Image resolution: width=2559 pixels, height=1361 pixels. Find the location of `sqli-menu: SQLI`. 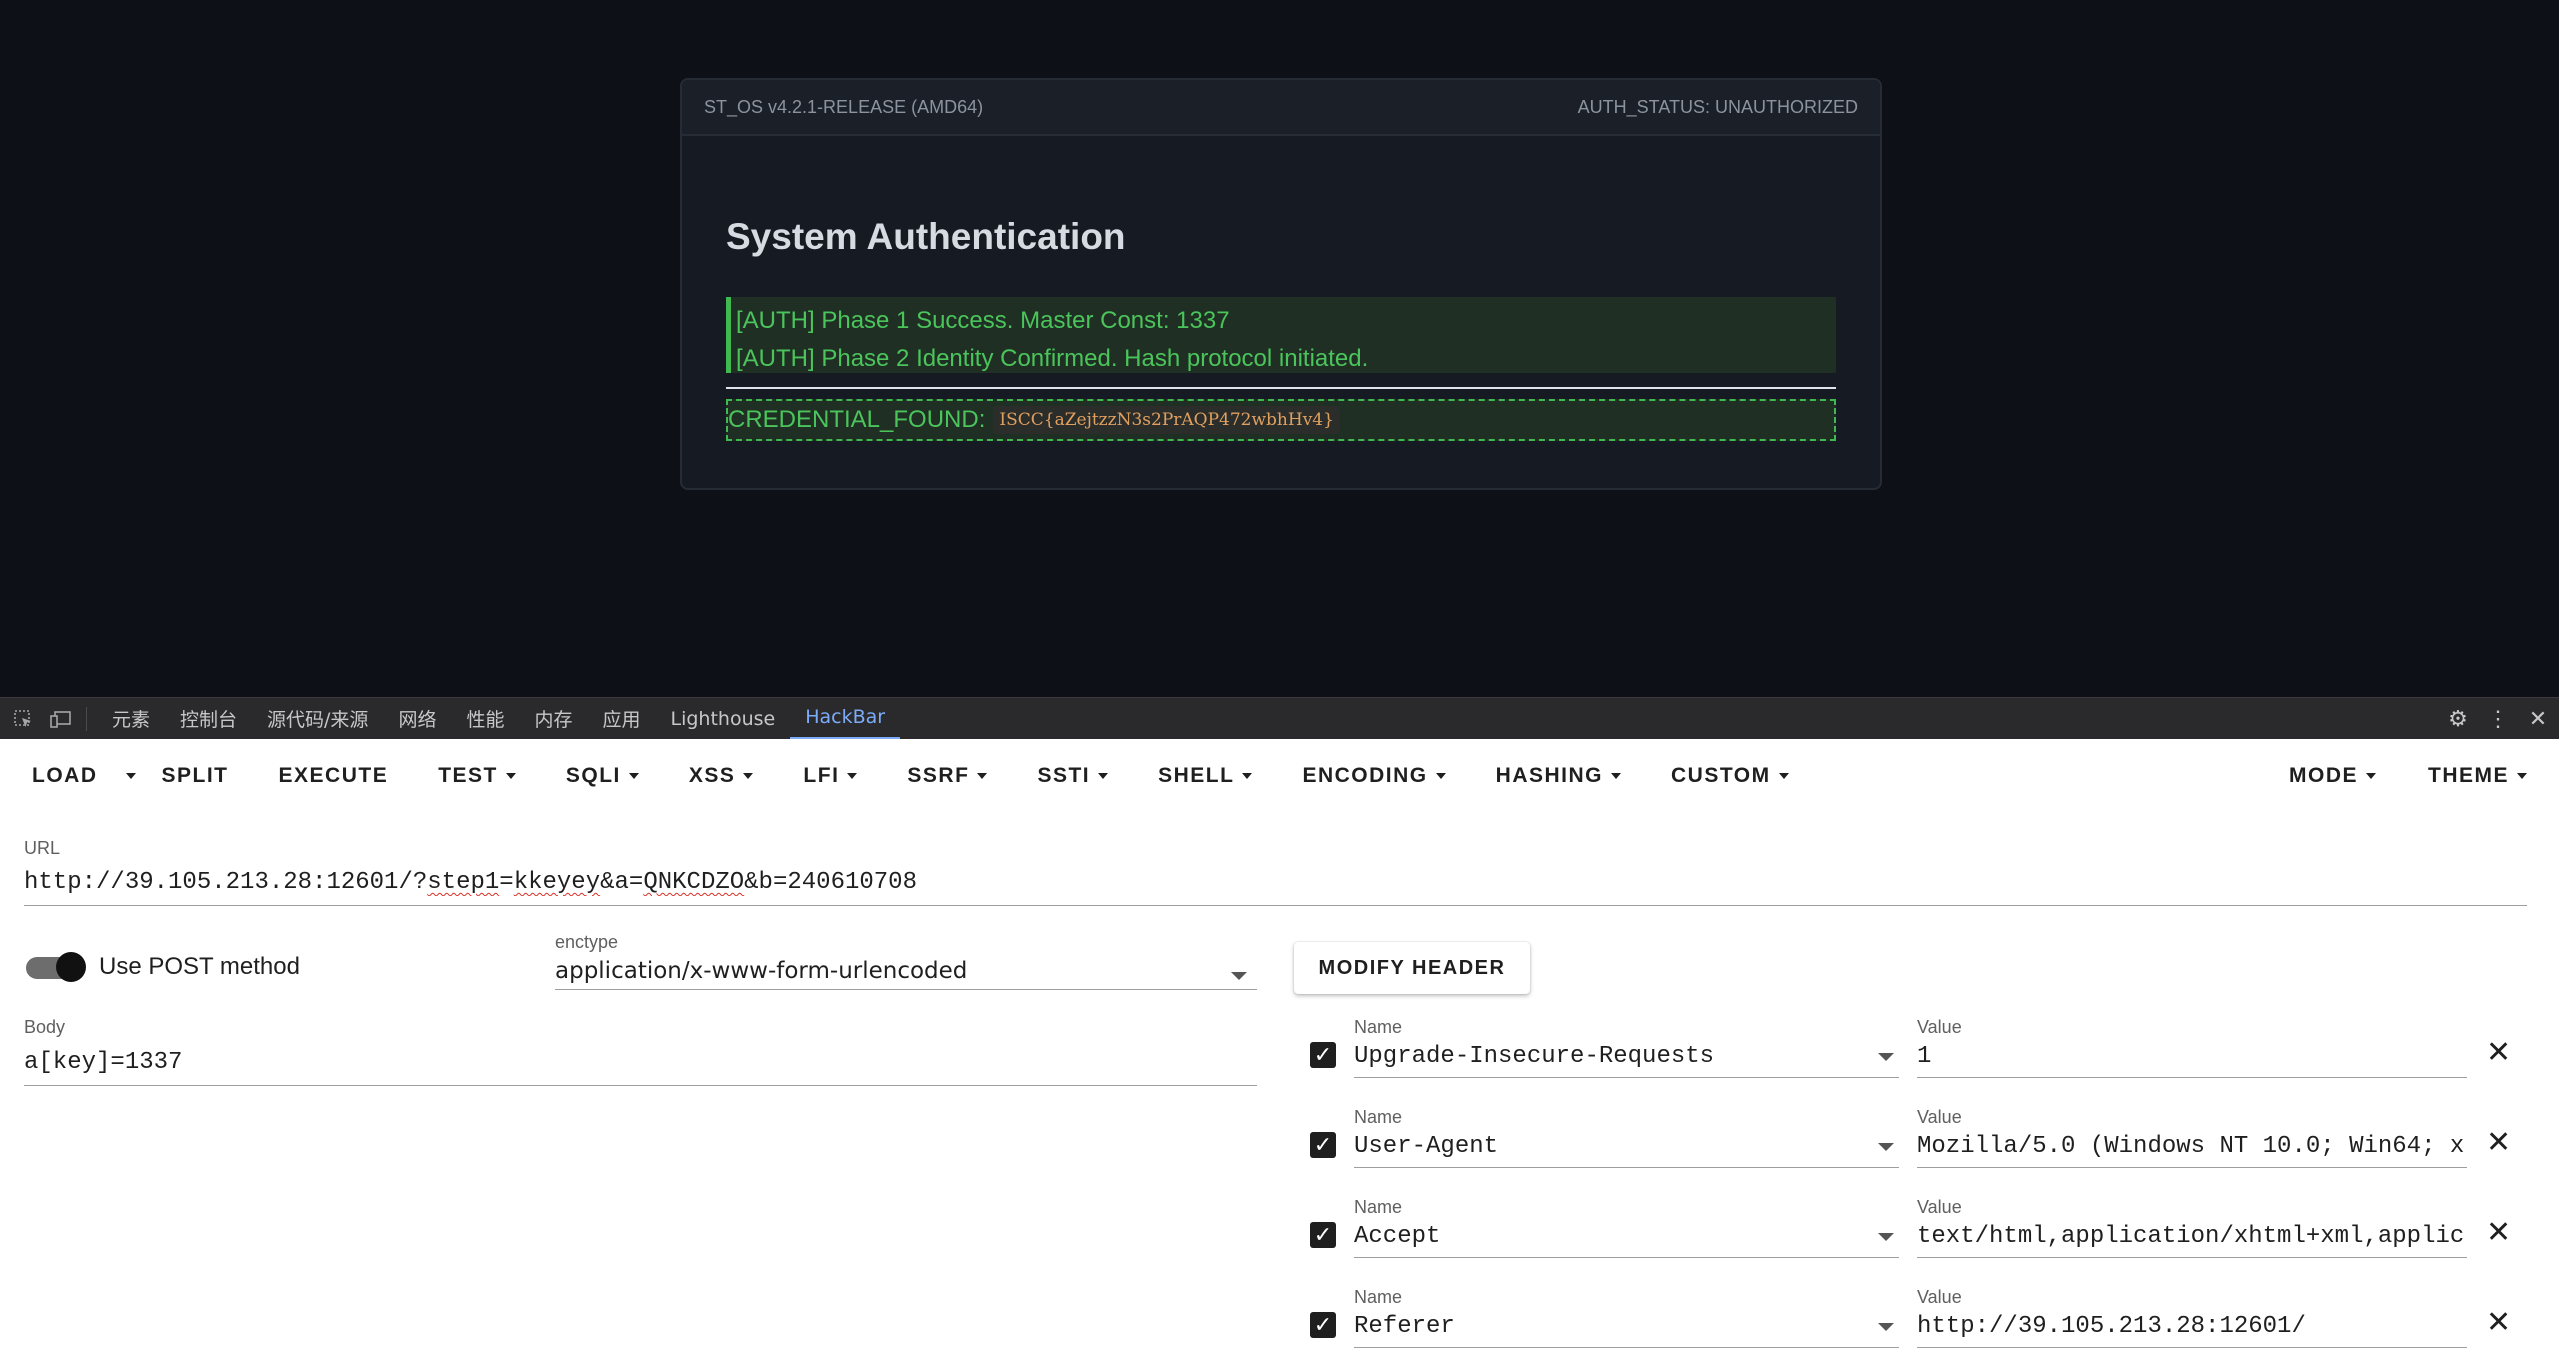

sqli-menu: SQLI is located at coordinates (602, 776).